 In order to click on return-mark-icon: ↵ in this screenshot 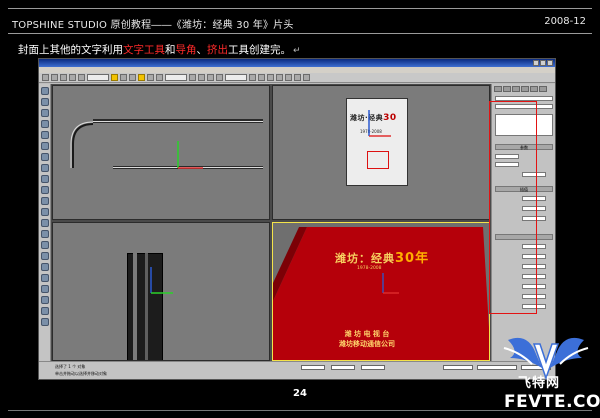, I will do `click(297, 51)`.